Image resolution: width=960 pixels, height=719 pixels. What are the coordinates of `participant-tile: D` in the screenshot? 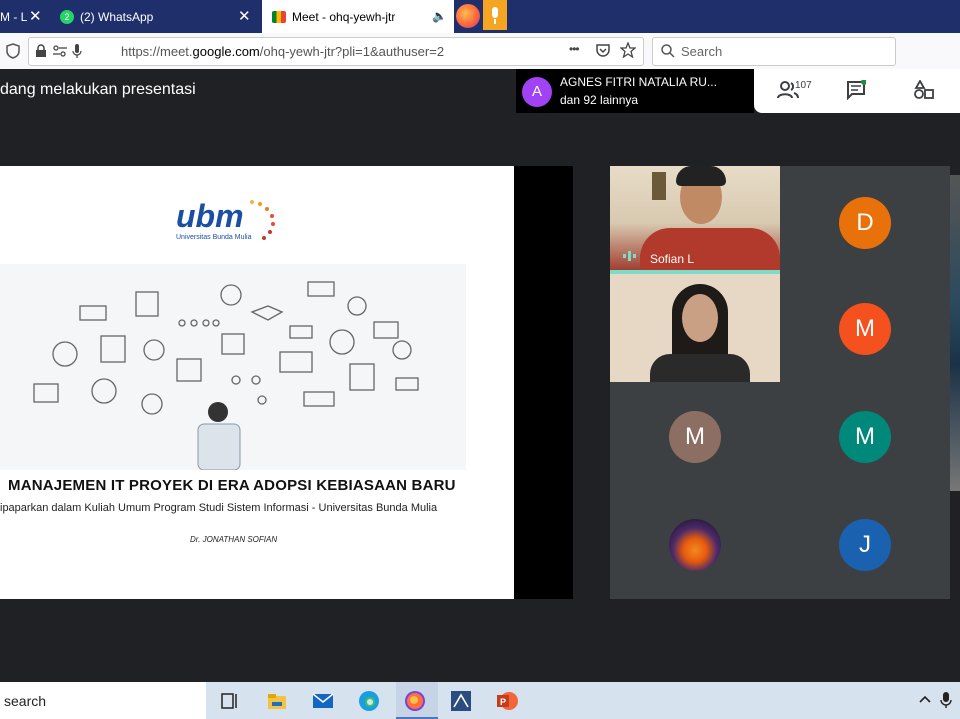 It's located at (865, 220).